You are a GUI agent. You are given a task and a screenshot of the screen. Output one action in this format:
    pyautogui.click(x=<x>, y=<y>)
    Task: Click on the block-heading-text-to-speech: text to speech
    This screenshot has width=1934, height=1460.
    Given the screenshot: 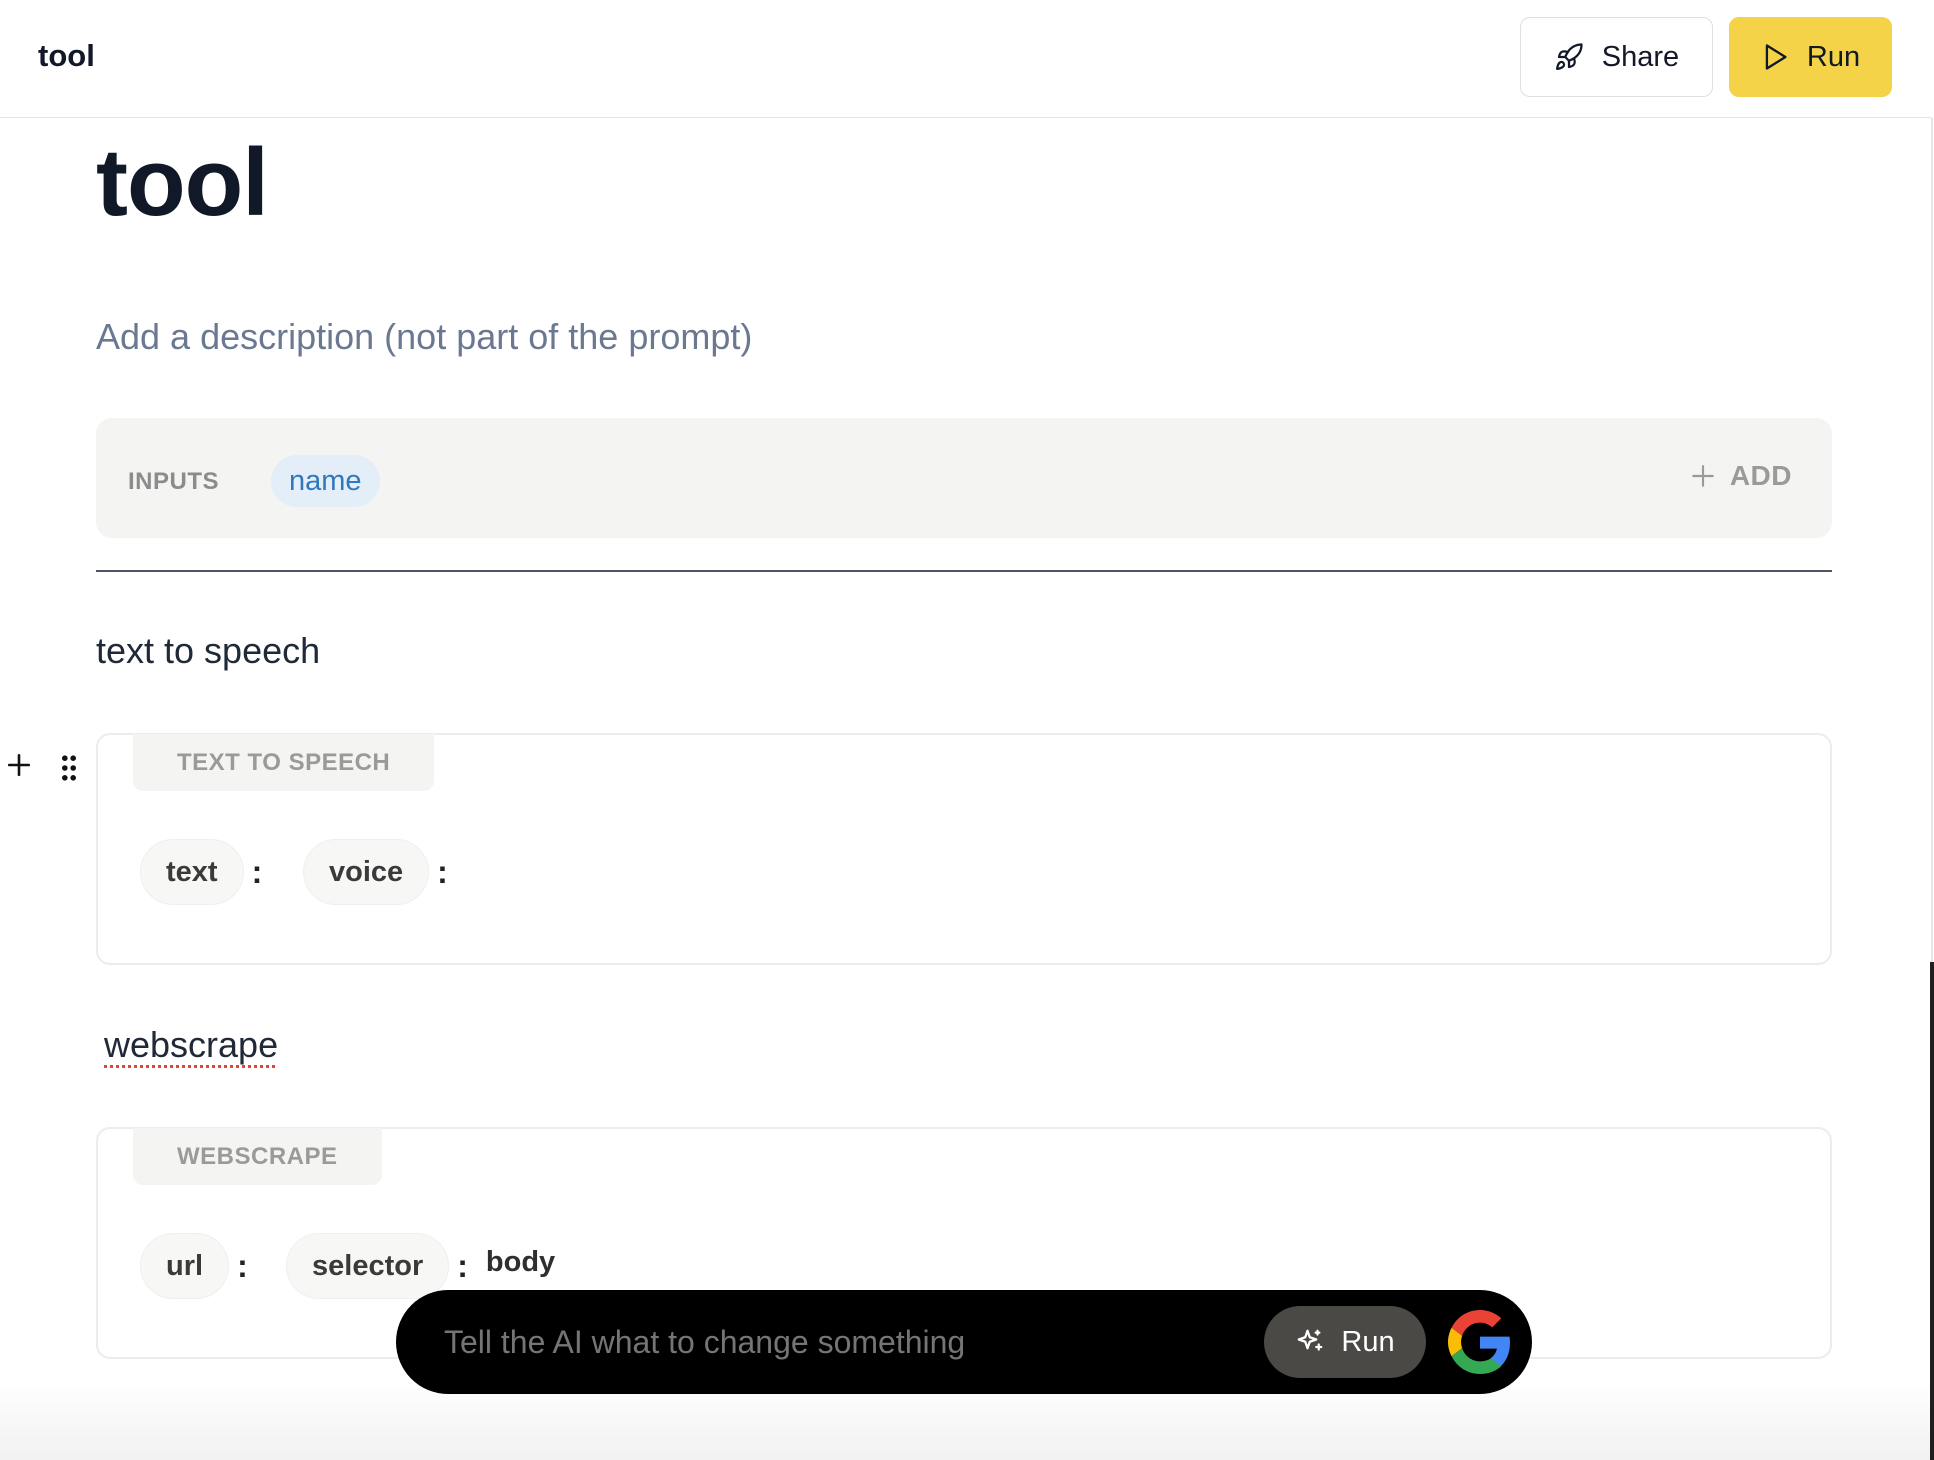 What is the action you would take?
    pyautogui.click(x=208, y=651)
    